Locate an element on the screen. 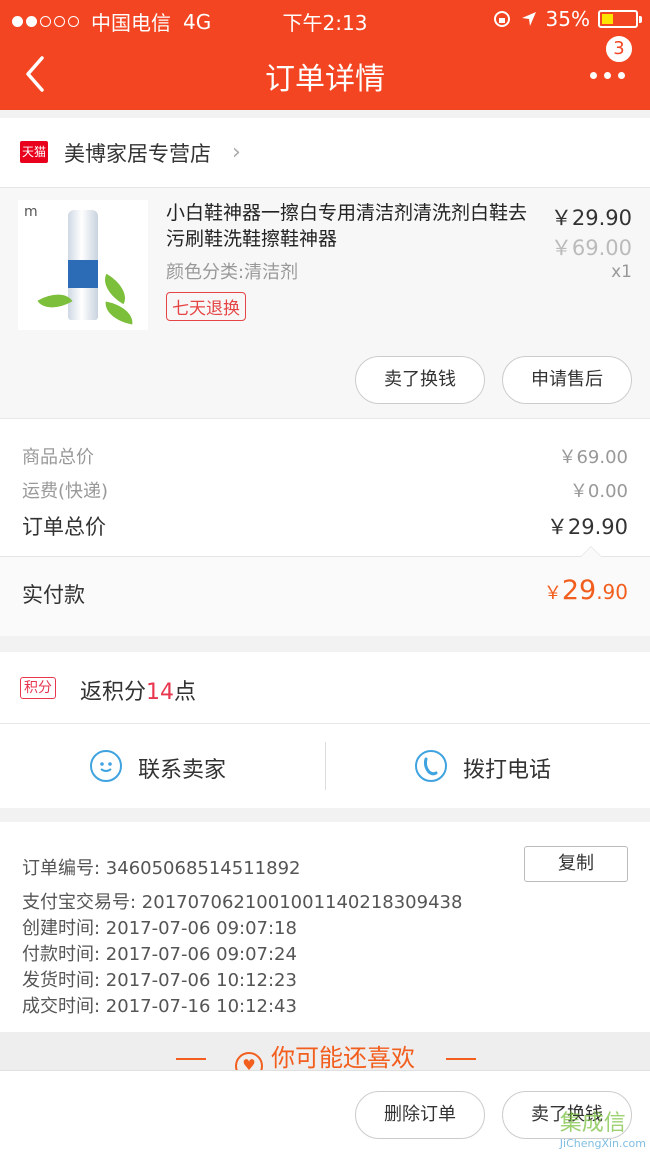  call-phone-label: 拨打电话 is located at coordinates (507, 770).